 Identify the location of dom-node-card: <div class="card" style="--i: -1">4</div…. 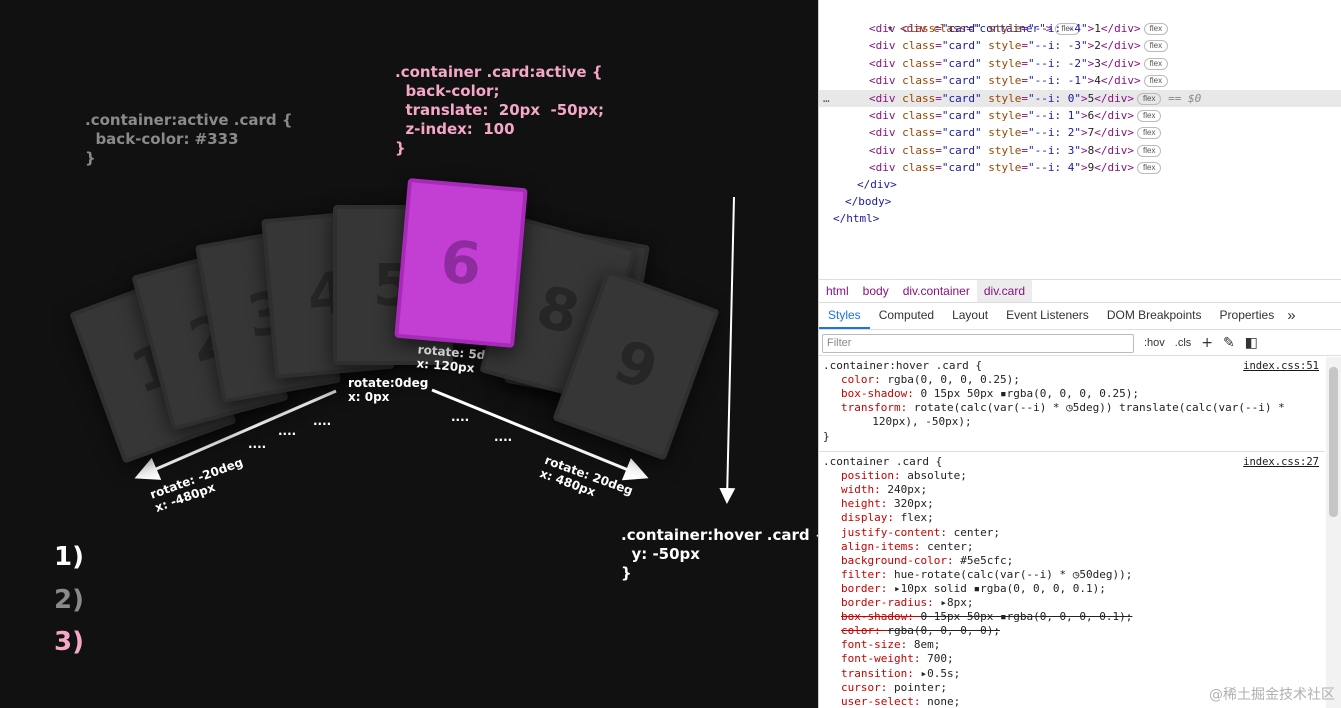
(1019, 80).